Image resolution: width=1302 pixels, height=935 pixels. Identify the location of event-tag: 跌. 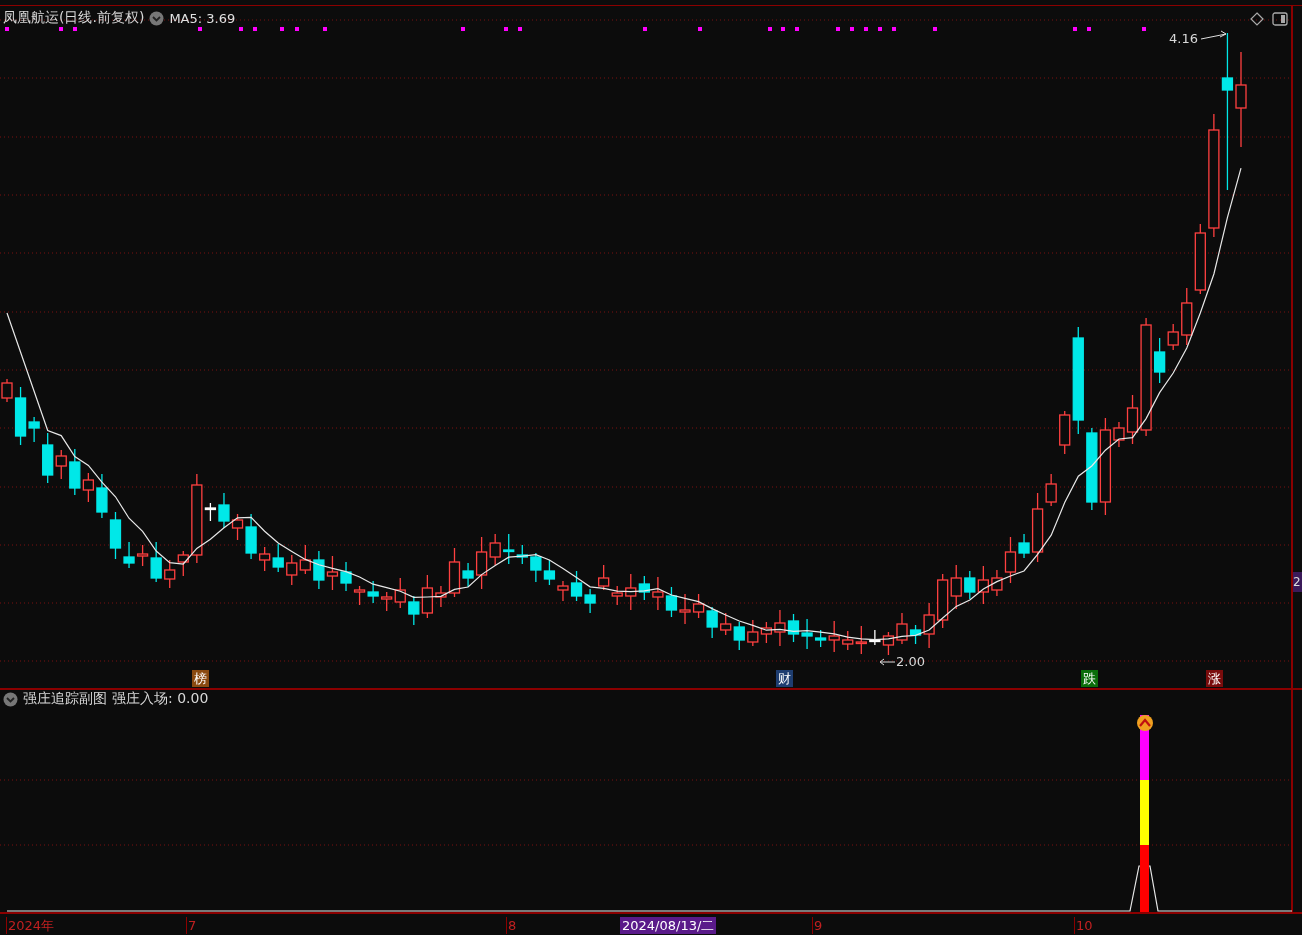
(1089, 678).